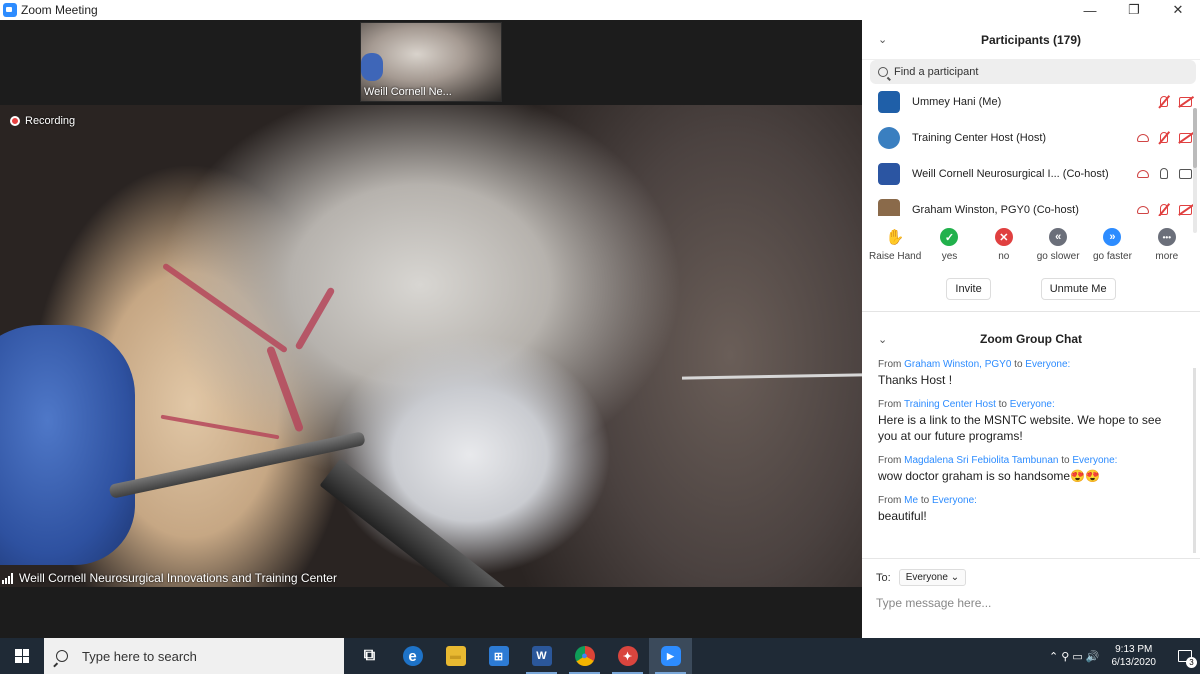 Image resolution: width=1200 pixels, height=674 pixels. I want to click on more-icon: •••, so click(1166, 237).